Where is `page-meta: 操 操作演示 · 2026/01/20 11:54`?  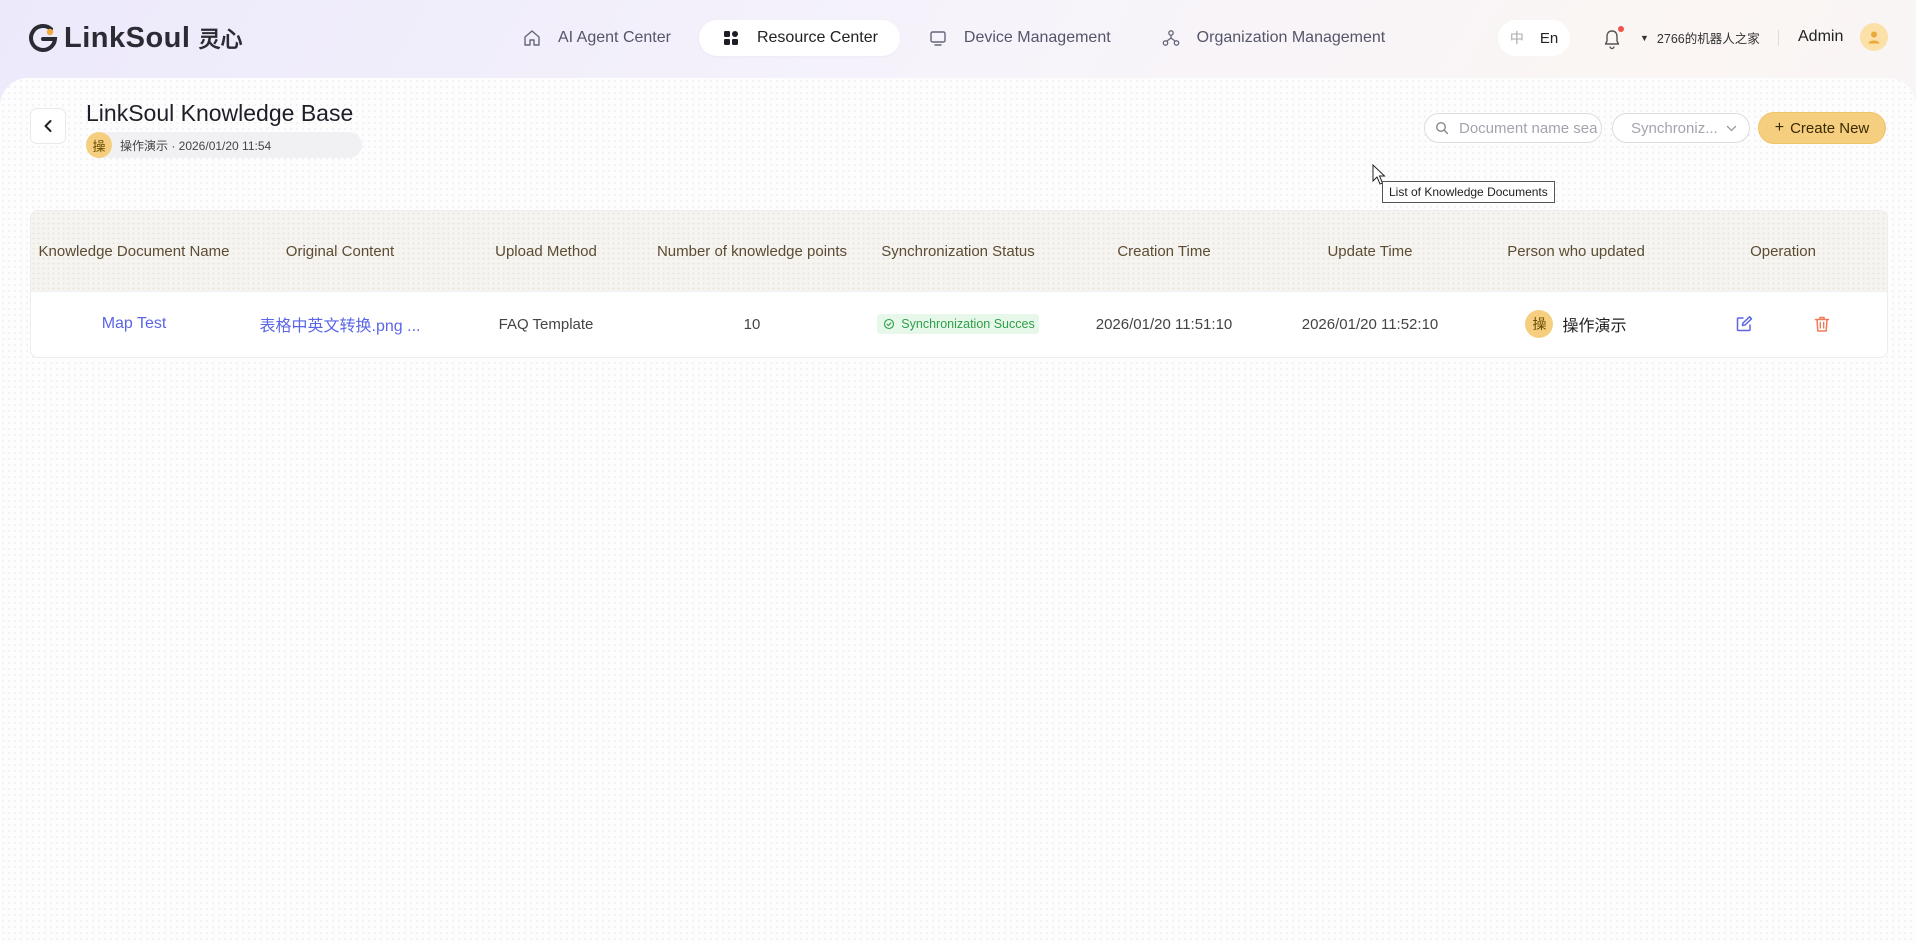 page-meta: 操 操作演示 · 2026/01/20 11:54 is located at coordinates (224, 145).